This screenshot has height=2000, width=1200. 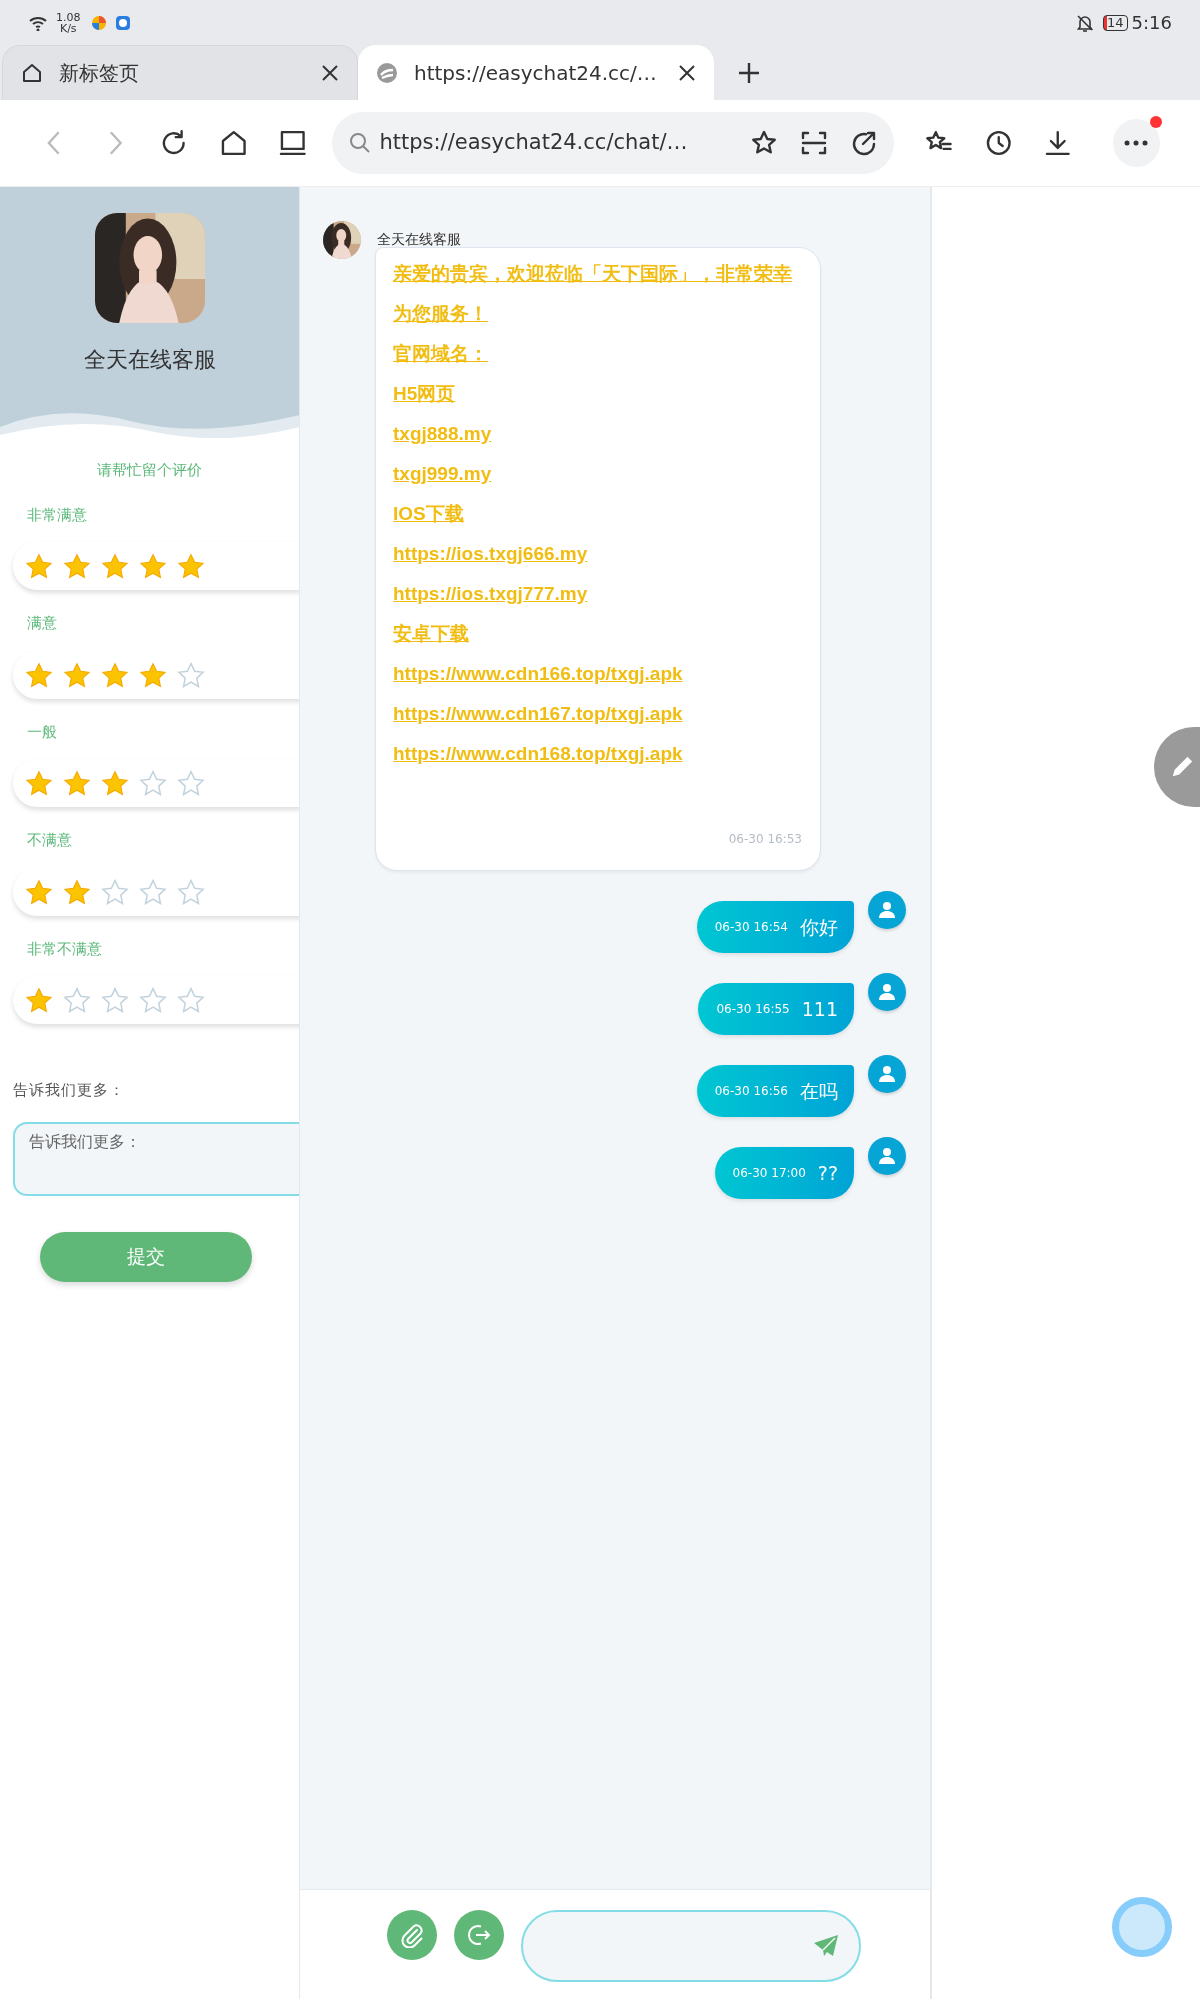 I want to click on attach-button, so click(x=412, y=1935).